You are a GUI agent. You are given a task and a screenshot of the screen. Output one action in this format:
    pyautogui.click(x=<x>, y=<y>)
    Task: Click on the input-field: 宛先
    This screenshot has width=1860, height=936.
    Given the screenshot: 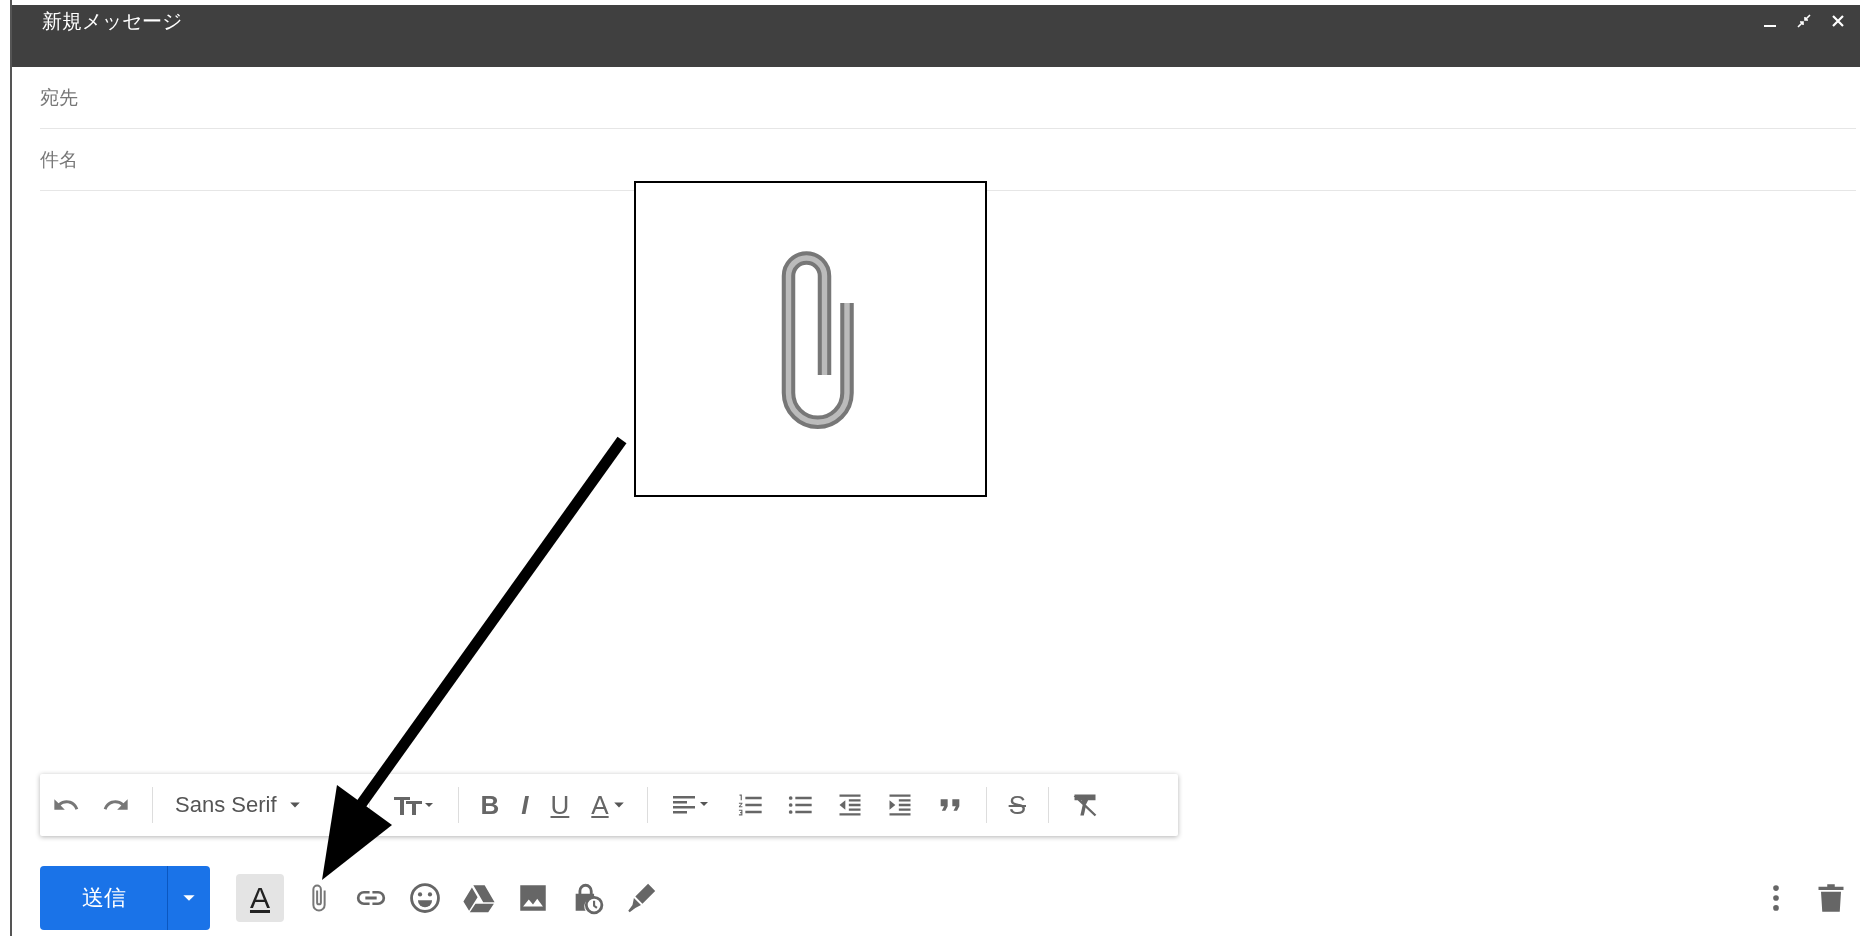 What is the action you would take?
    pyautogui.click(x=948, y=98)
    